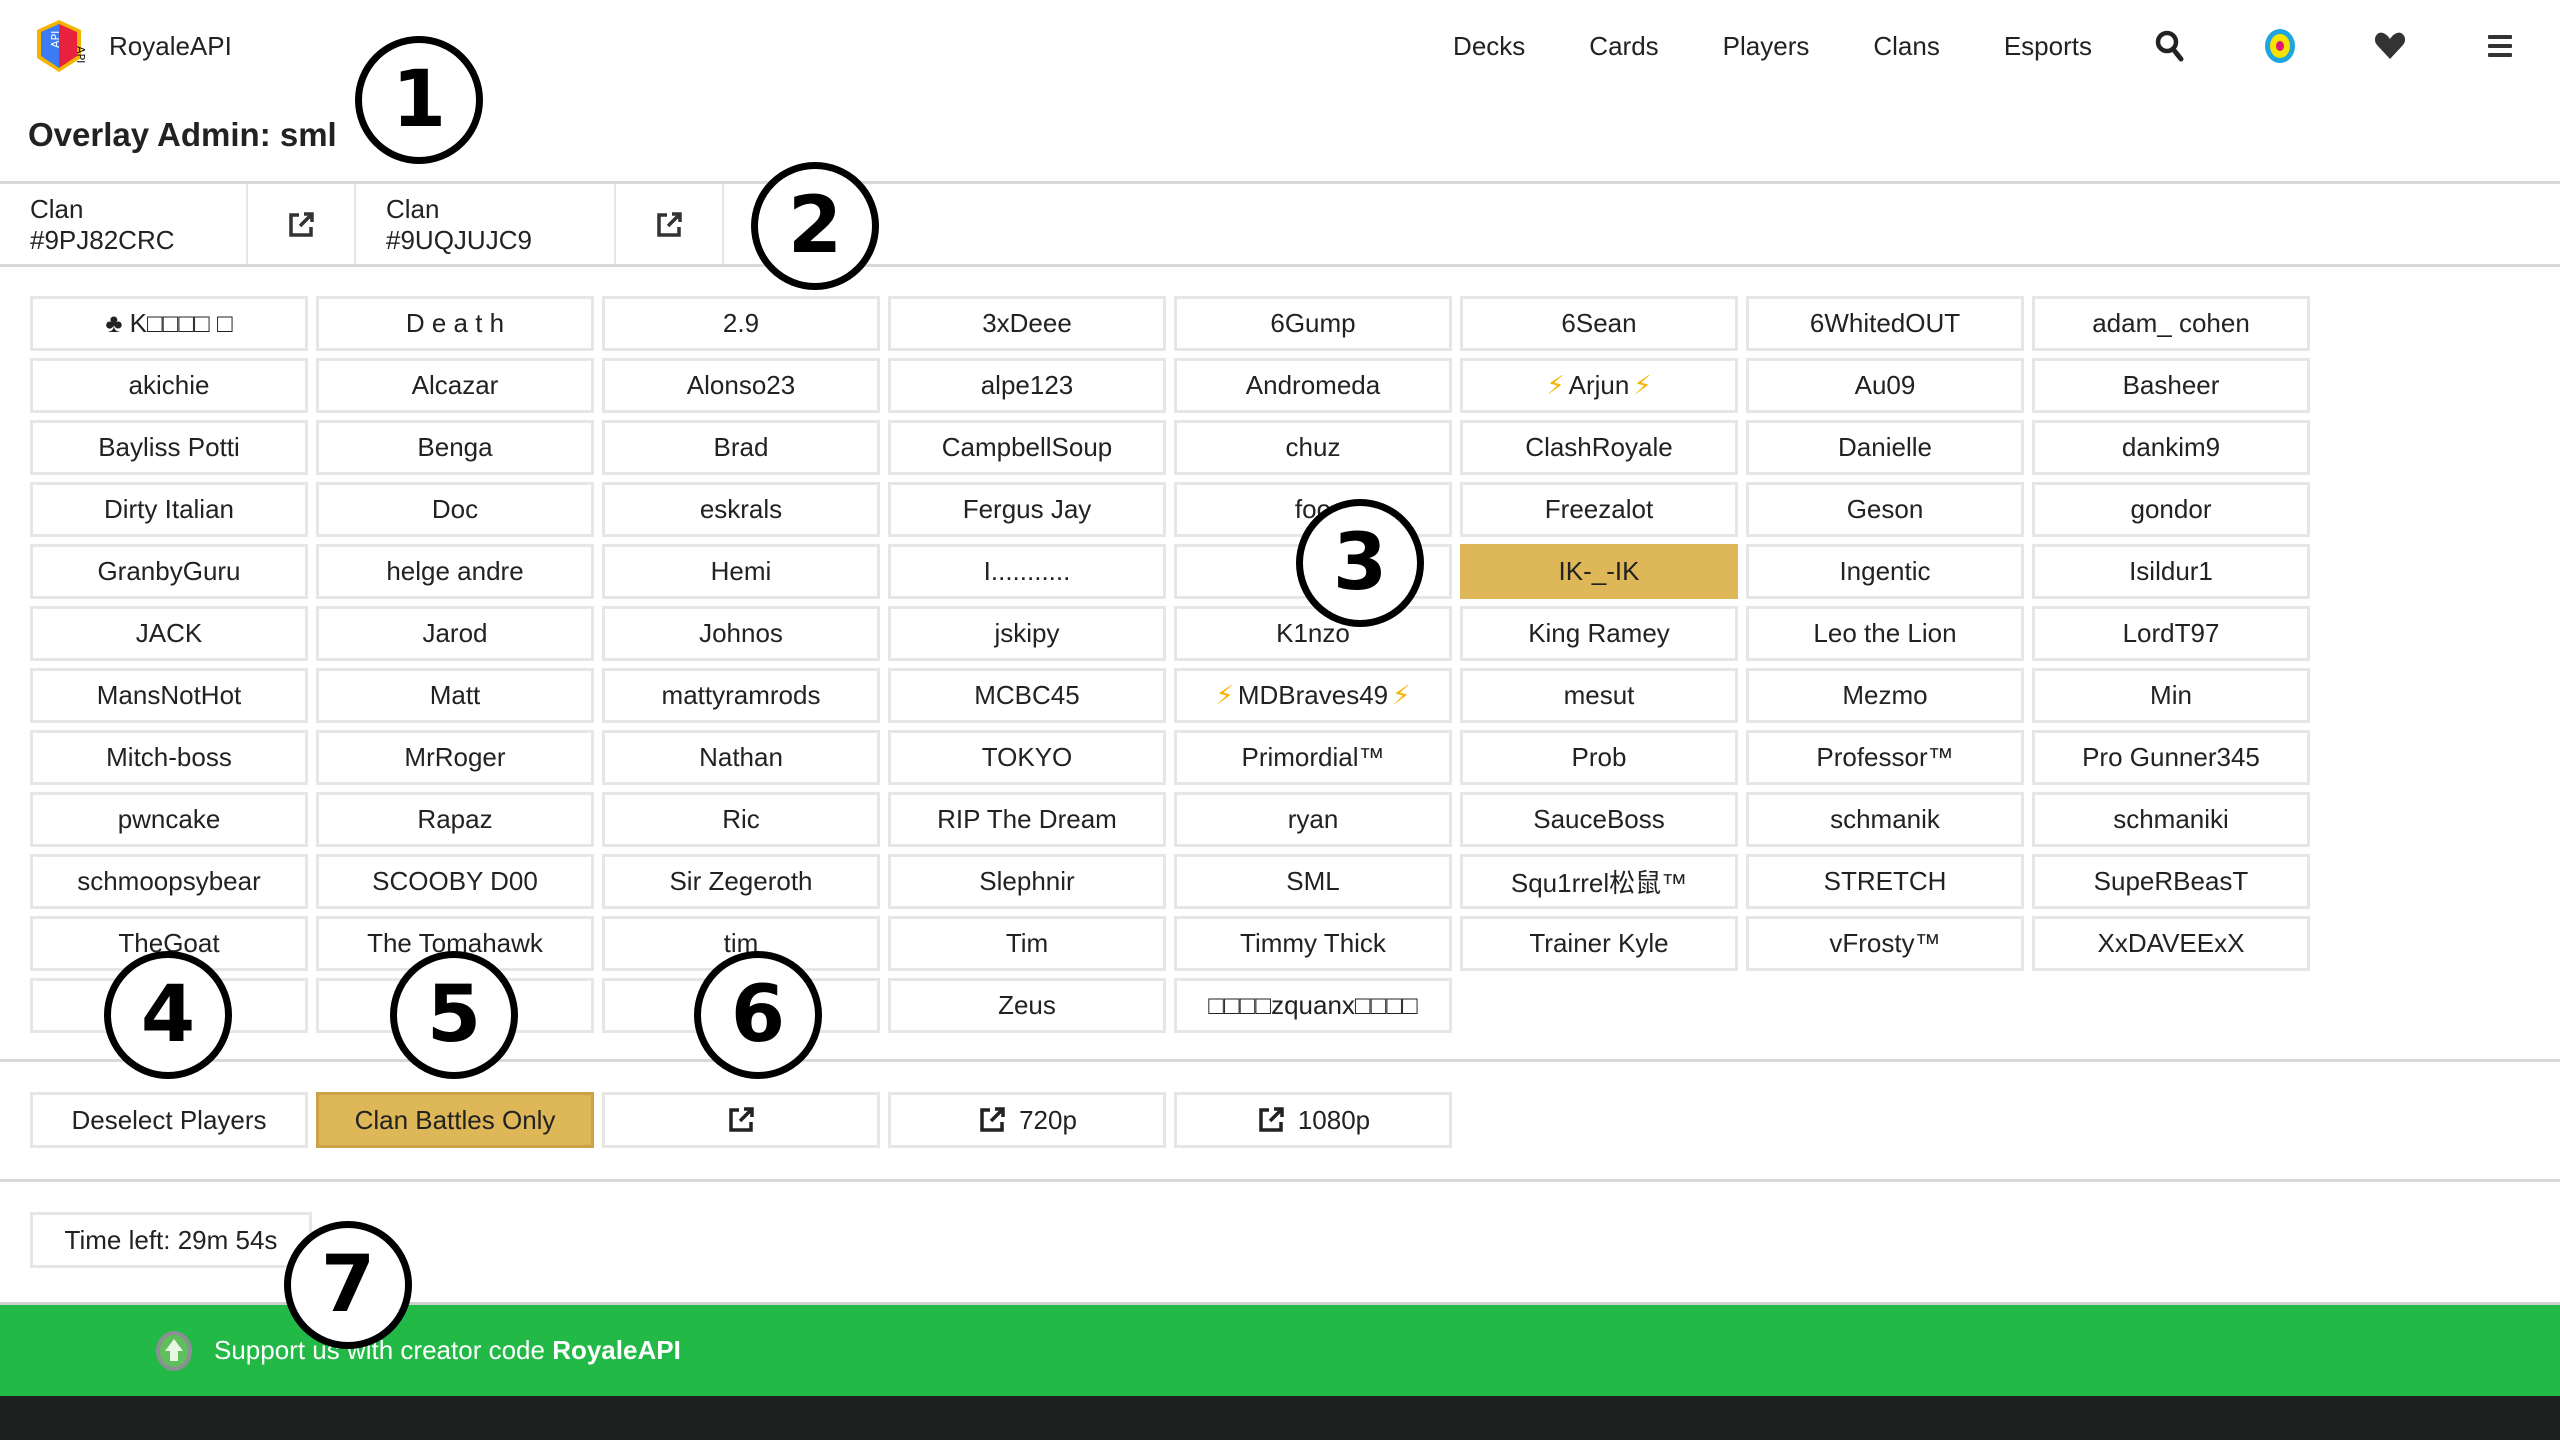 Image resolution: width=2560 pixels, height=1440 pixels. I want to click on player-toggle: Nathan, so click(741, 757).